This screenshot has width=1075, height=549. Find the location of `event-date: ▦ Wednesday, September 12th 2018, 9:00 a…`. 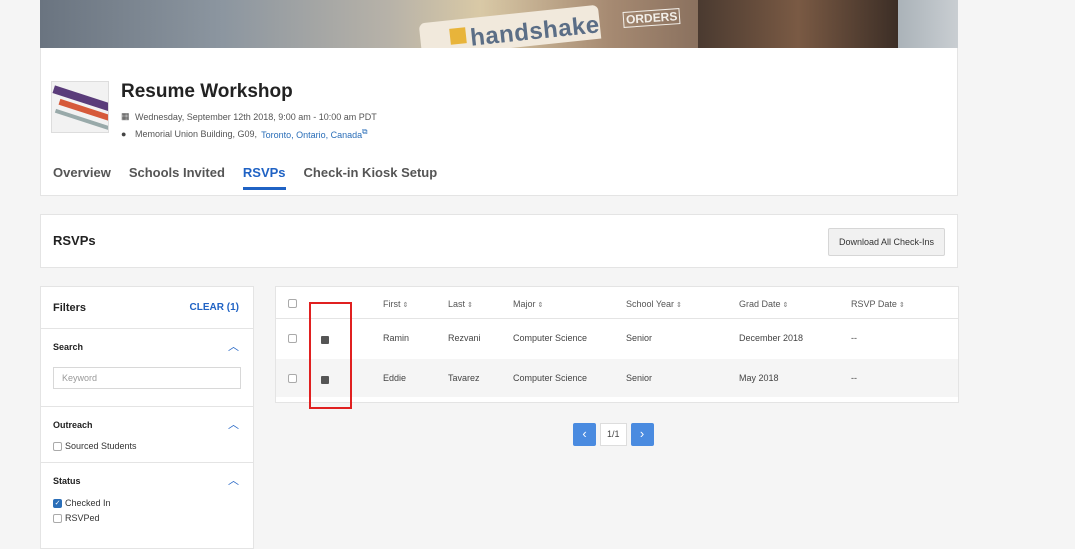

event-date: ▦ Wednesday, September 12th 2018, 9:00 a… is located at coordinates (249, 116).